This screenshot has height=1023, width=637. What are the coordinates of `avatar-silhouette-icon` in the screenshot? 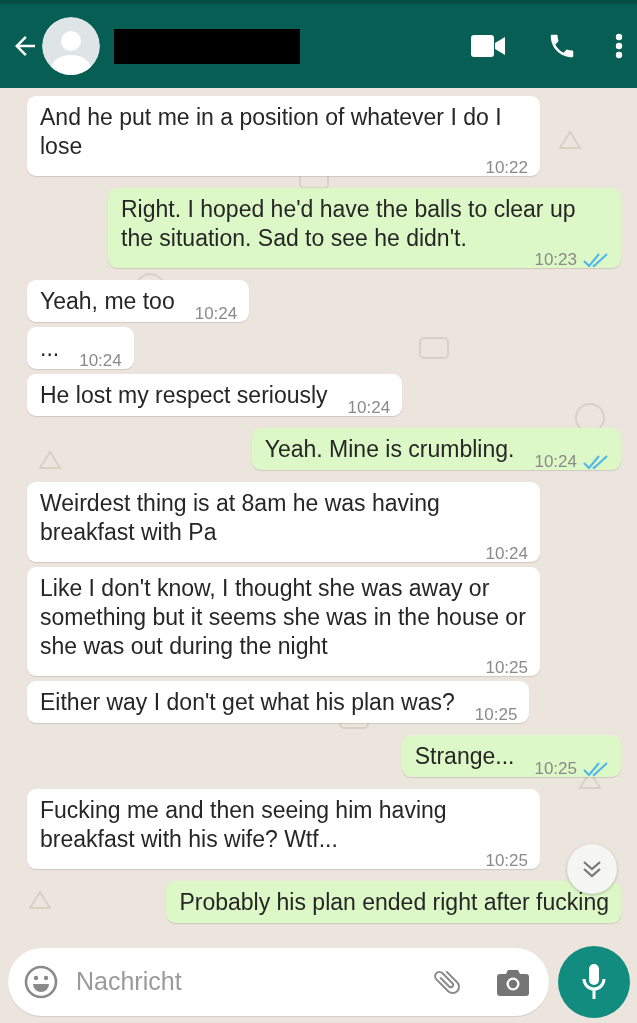 It's located at (71, 46).